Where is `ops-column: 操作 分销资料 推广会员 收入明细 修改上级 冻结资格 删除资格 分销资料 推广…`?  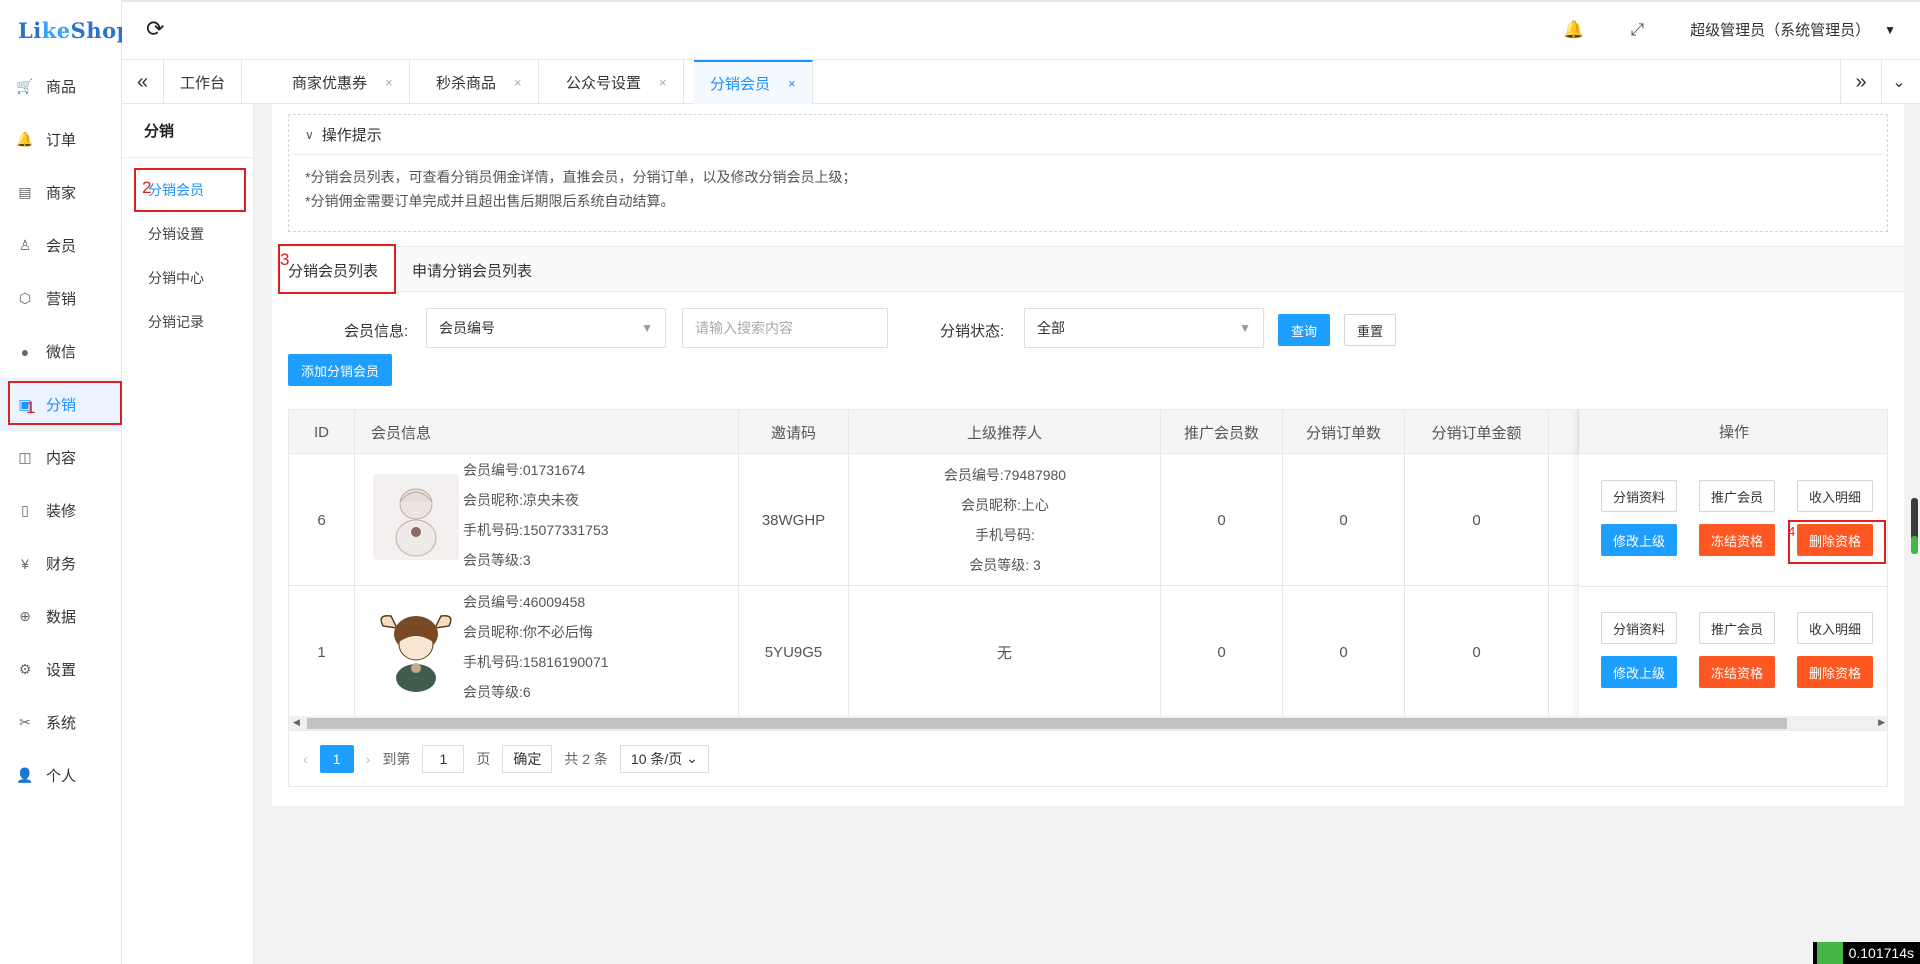 ops-column: 操作 分销资料 推广会员 收入明细 修改上级 冻结资格 删除资格 分销资料 推广… is located at coordinates (1733, 570).